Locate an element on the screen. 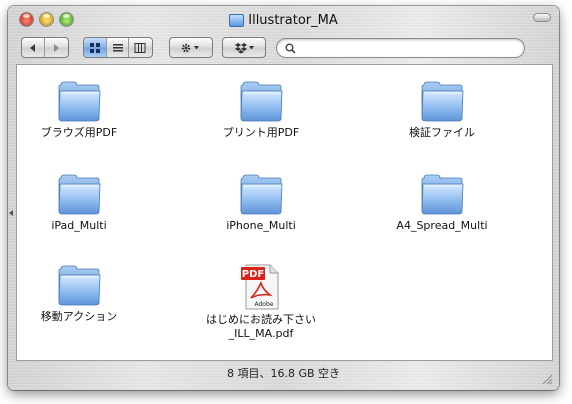 The width and height of the screenshot is (572, 404). folder-item: 移動アクション is located at coordinates (79, 293).